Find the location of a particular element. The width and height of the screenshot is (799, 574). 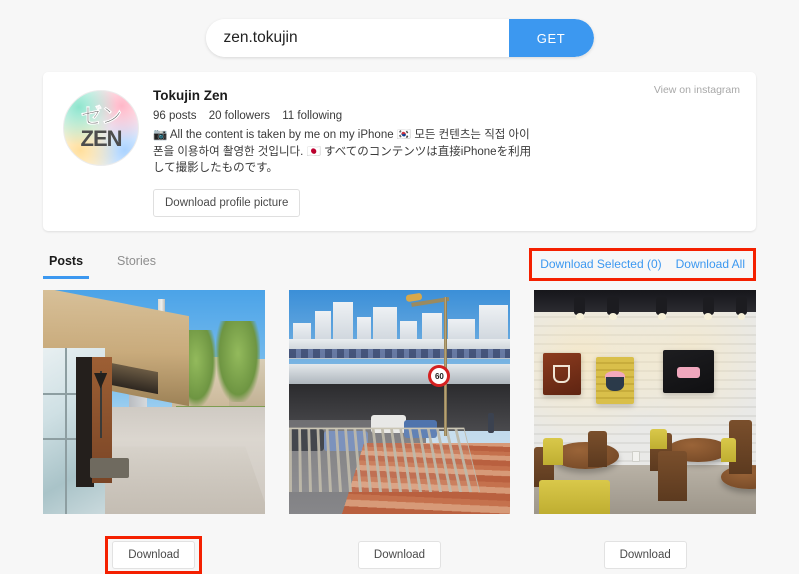

avatar: ゼン ZEN is located at coordinates (101, 128).